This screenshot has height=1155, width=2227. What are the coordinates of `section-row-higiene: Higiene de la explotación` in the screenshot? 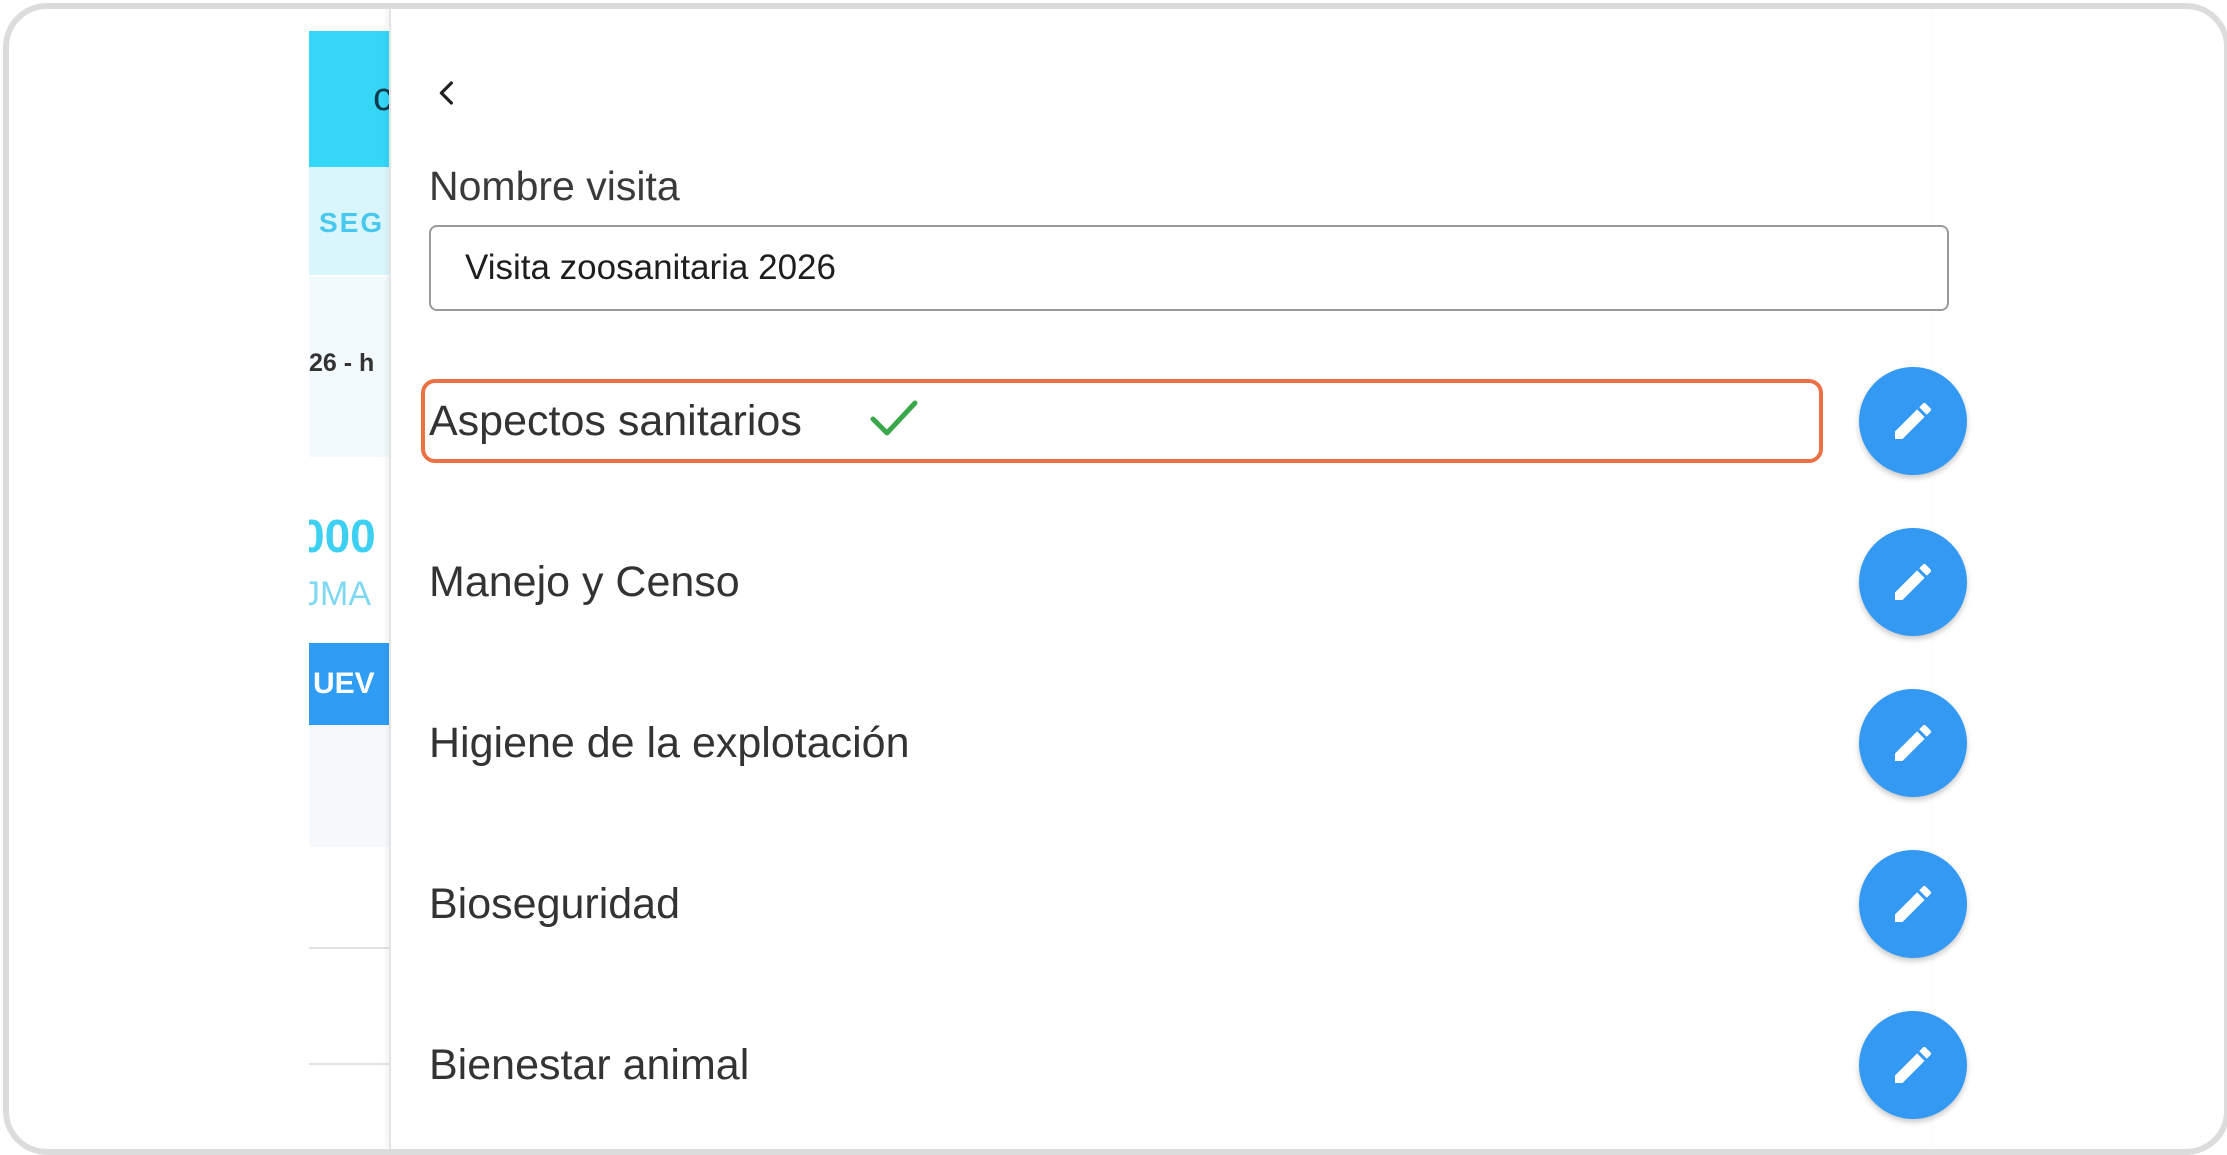 It's located at (1198, 743).